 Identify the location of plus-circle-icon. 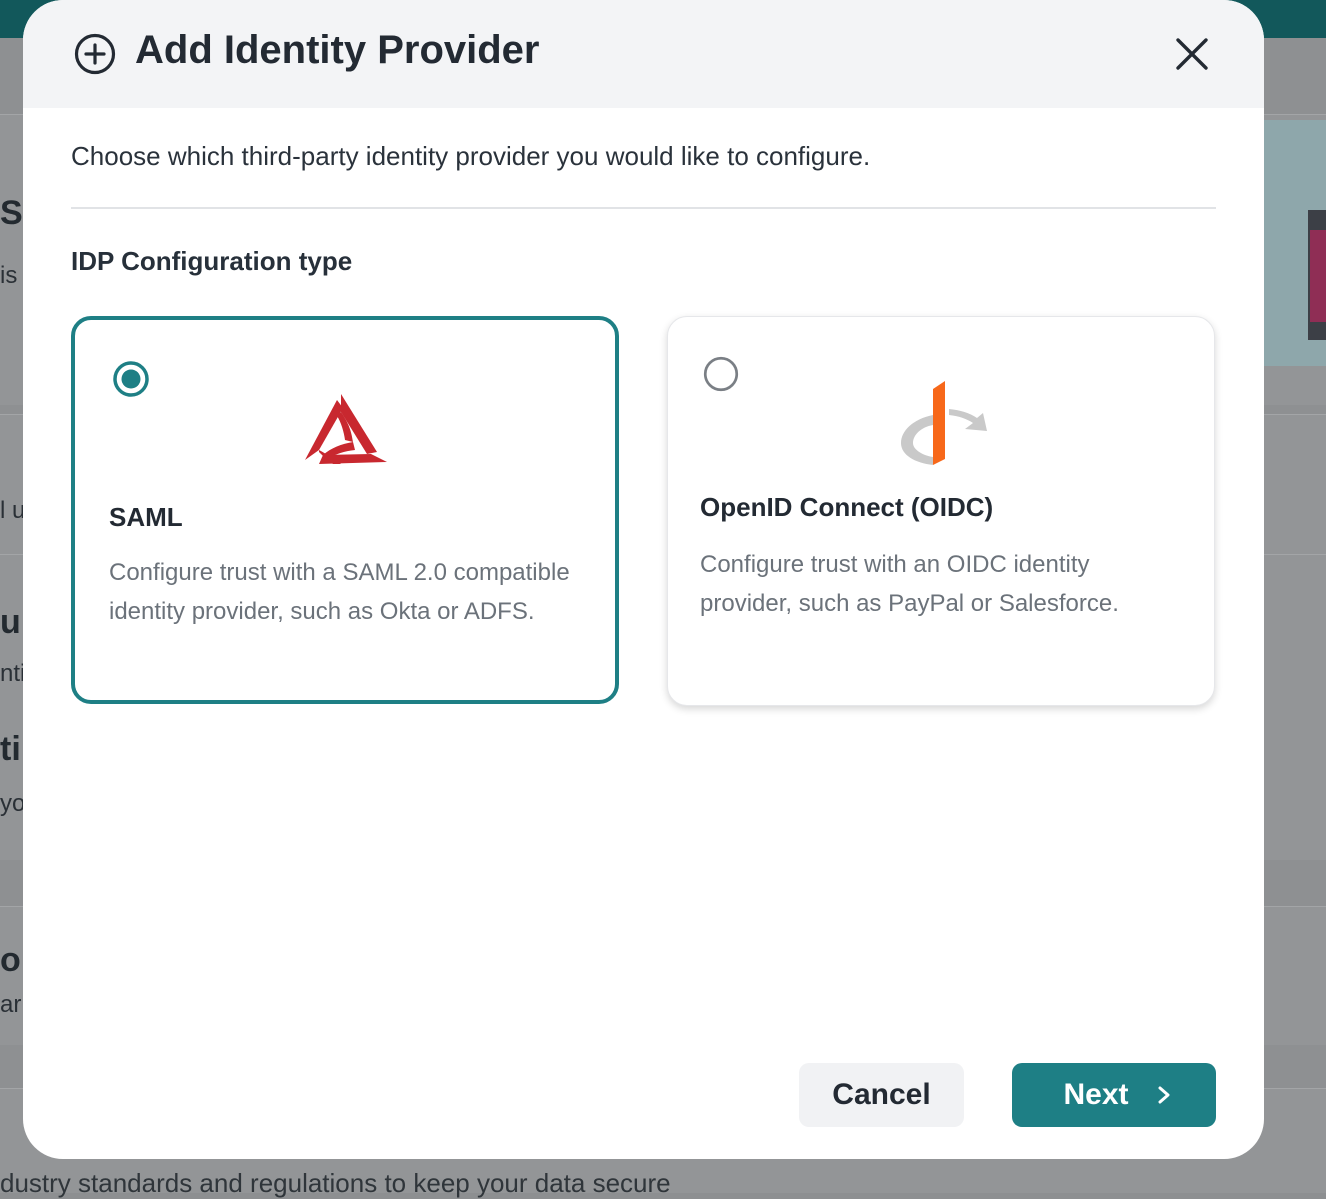
(95, 54).